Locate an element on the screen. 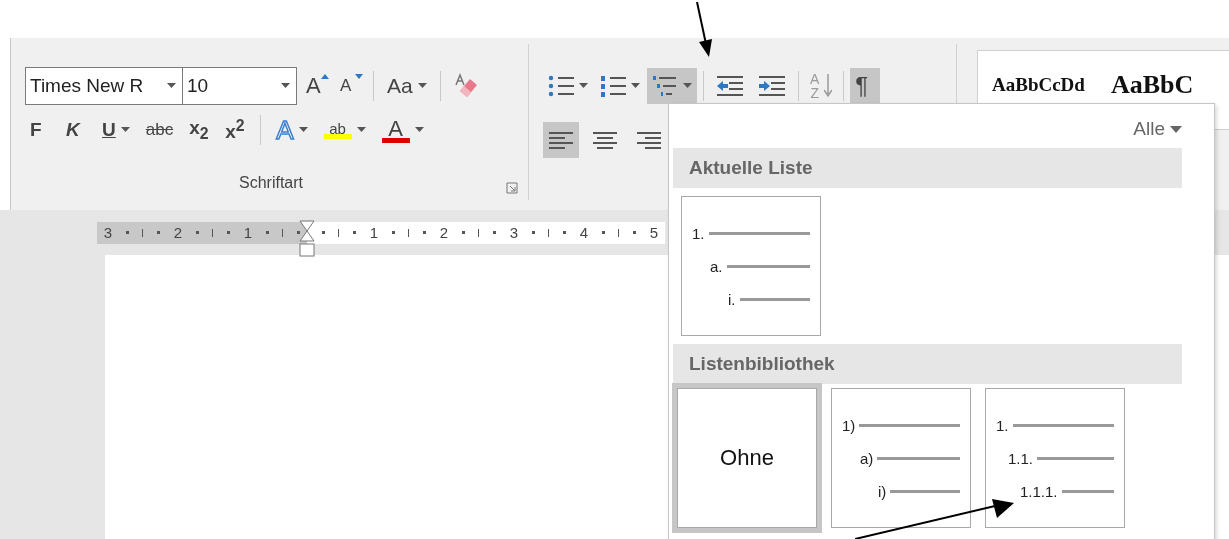 The width and height of the screenshot is (1229, 539). list-style-option: 1) a) i) is located at coordinates (901, 458).